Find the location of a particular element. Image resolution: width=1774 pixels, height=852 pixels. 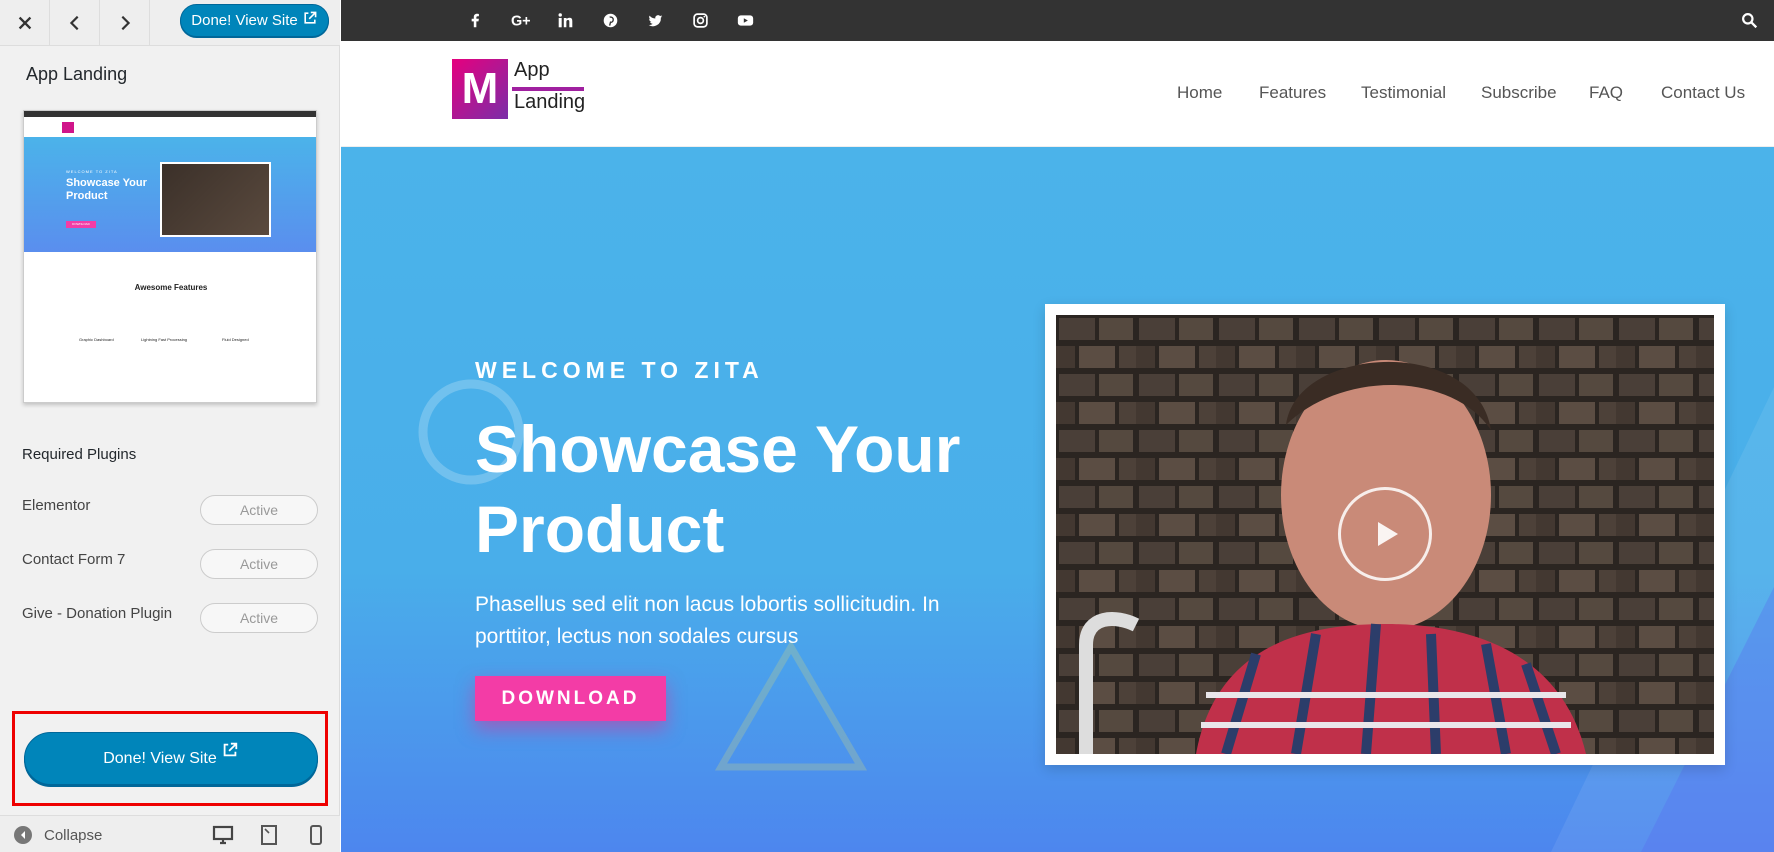

hero-kicker: WELCOME TO ZITA is located at coordinates (619, 370).